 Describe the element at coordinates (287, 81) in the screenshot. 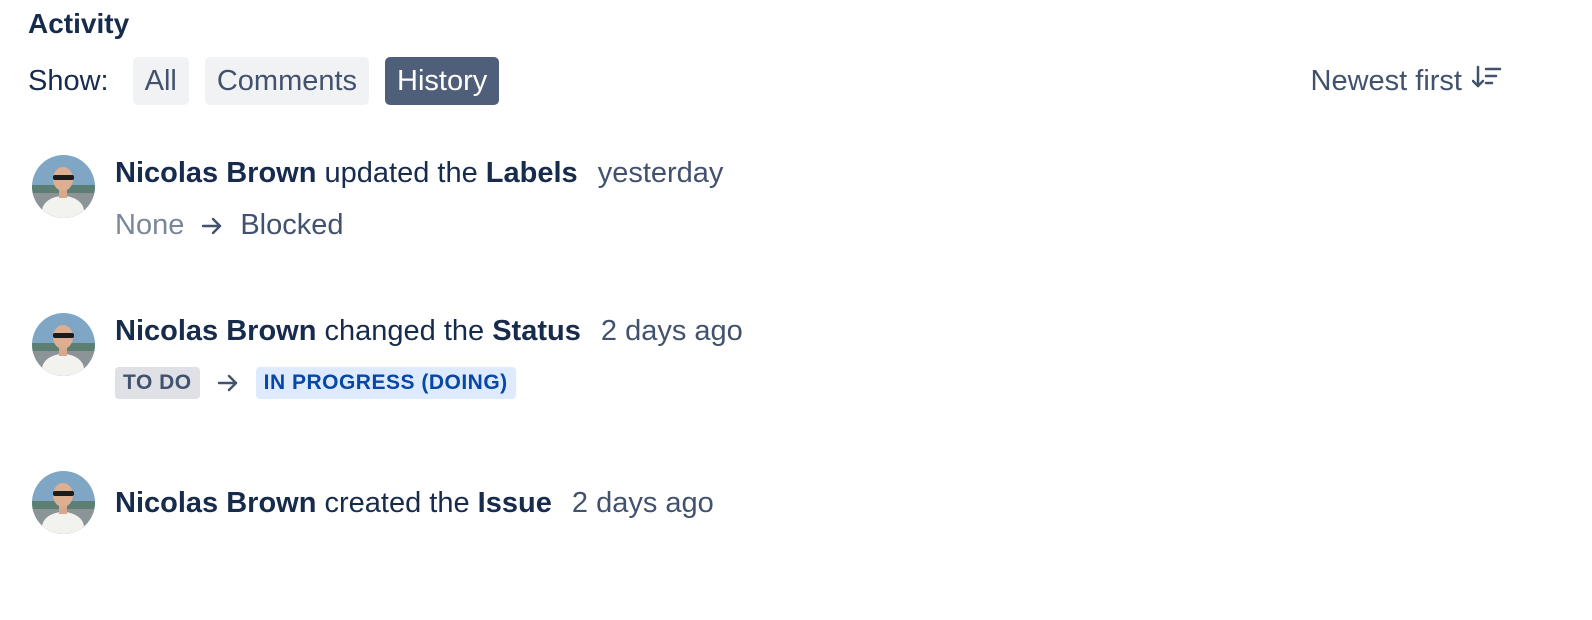

I see `filter-comments-button: Comments` at that location.